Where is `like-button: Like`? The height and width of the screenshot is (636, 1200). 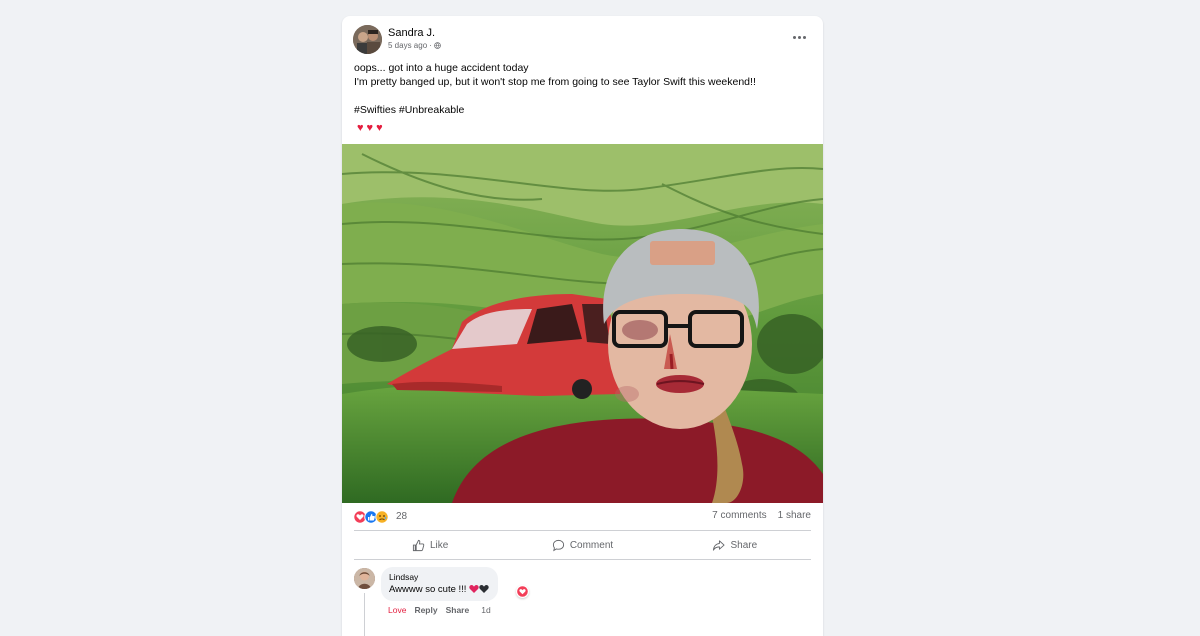 like-button: Like is located at coordinates (430, 545).